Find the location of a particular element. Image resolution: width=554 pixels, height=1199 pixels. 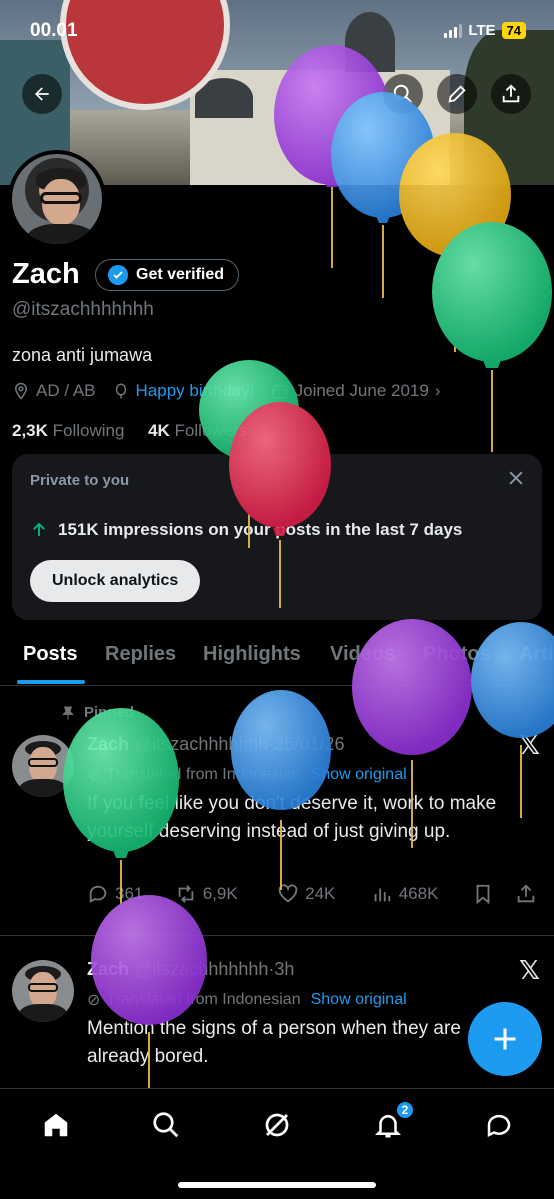

pinned-text: Pinned is located at coordinates (109, 712).